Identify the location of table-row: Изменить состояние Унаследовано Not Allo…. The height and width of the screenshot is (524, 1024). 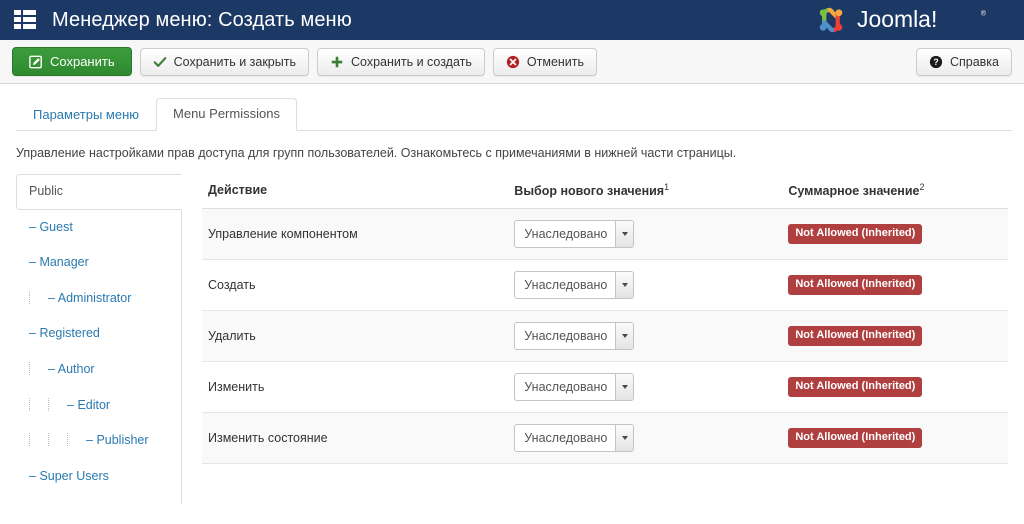
(605, 438).